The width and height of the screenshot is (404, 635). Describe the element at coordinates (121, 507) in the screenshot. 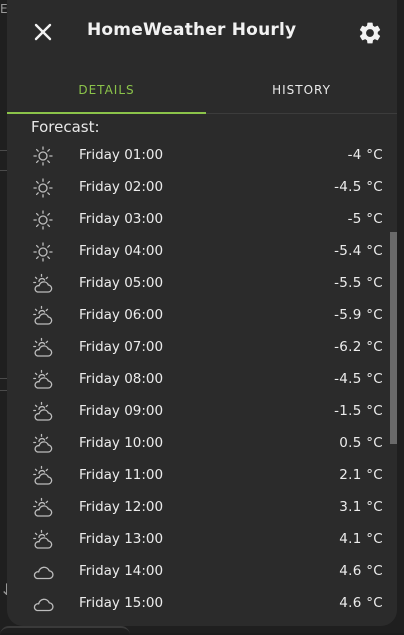

I see `forecast-time: Friday 12:00` at that location.